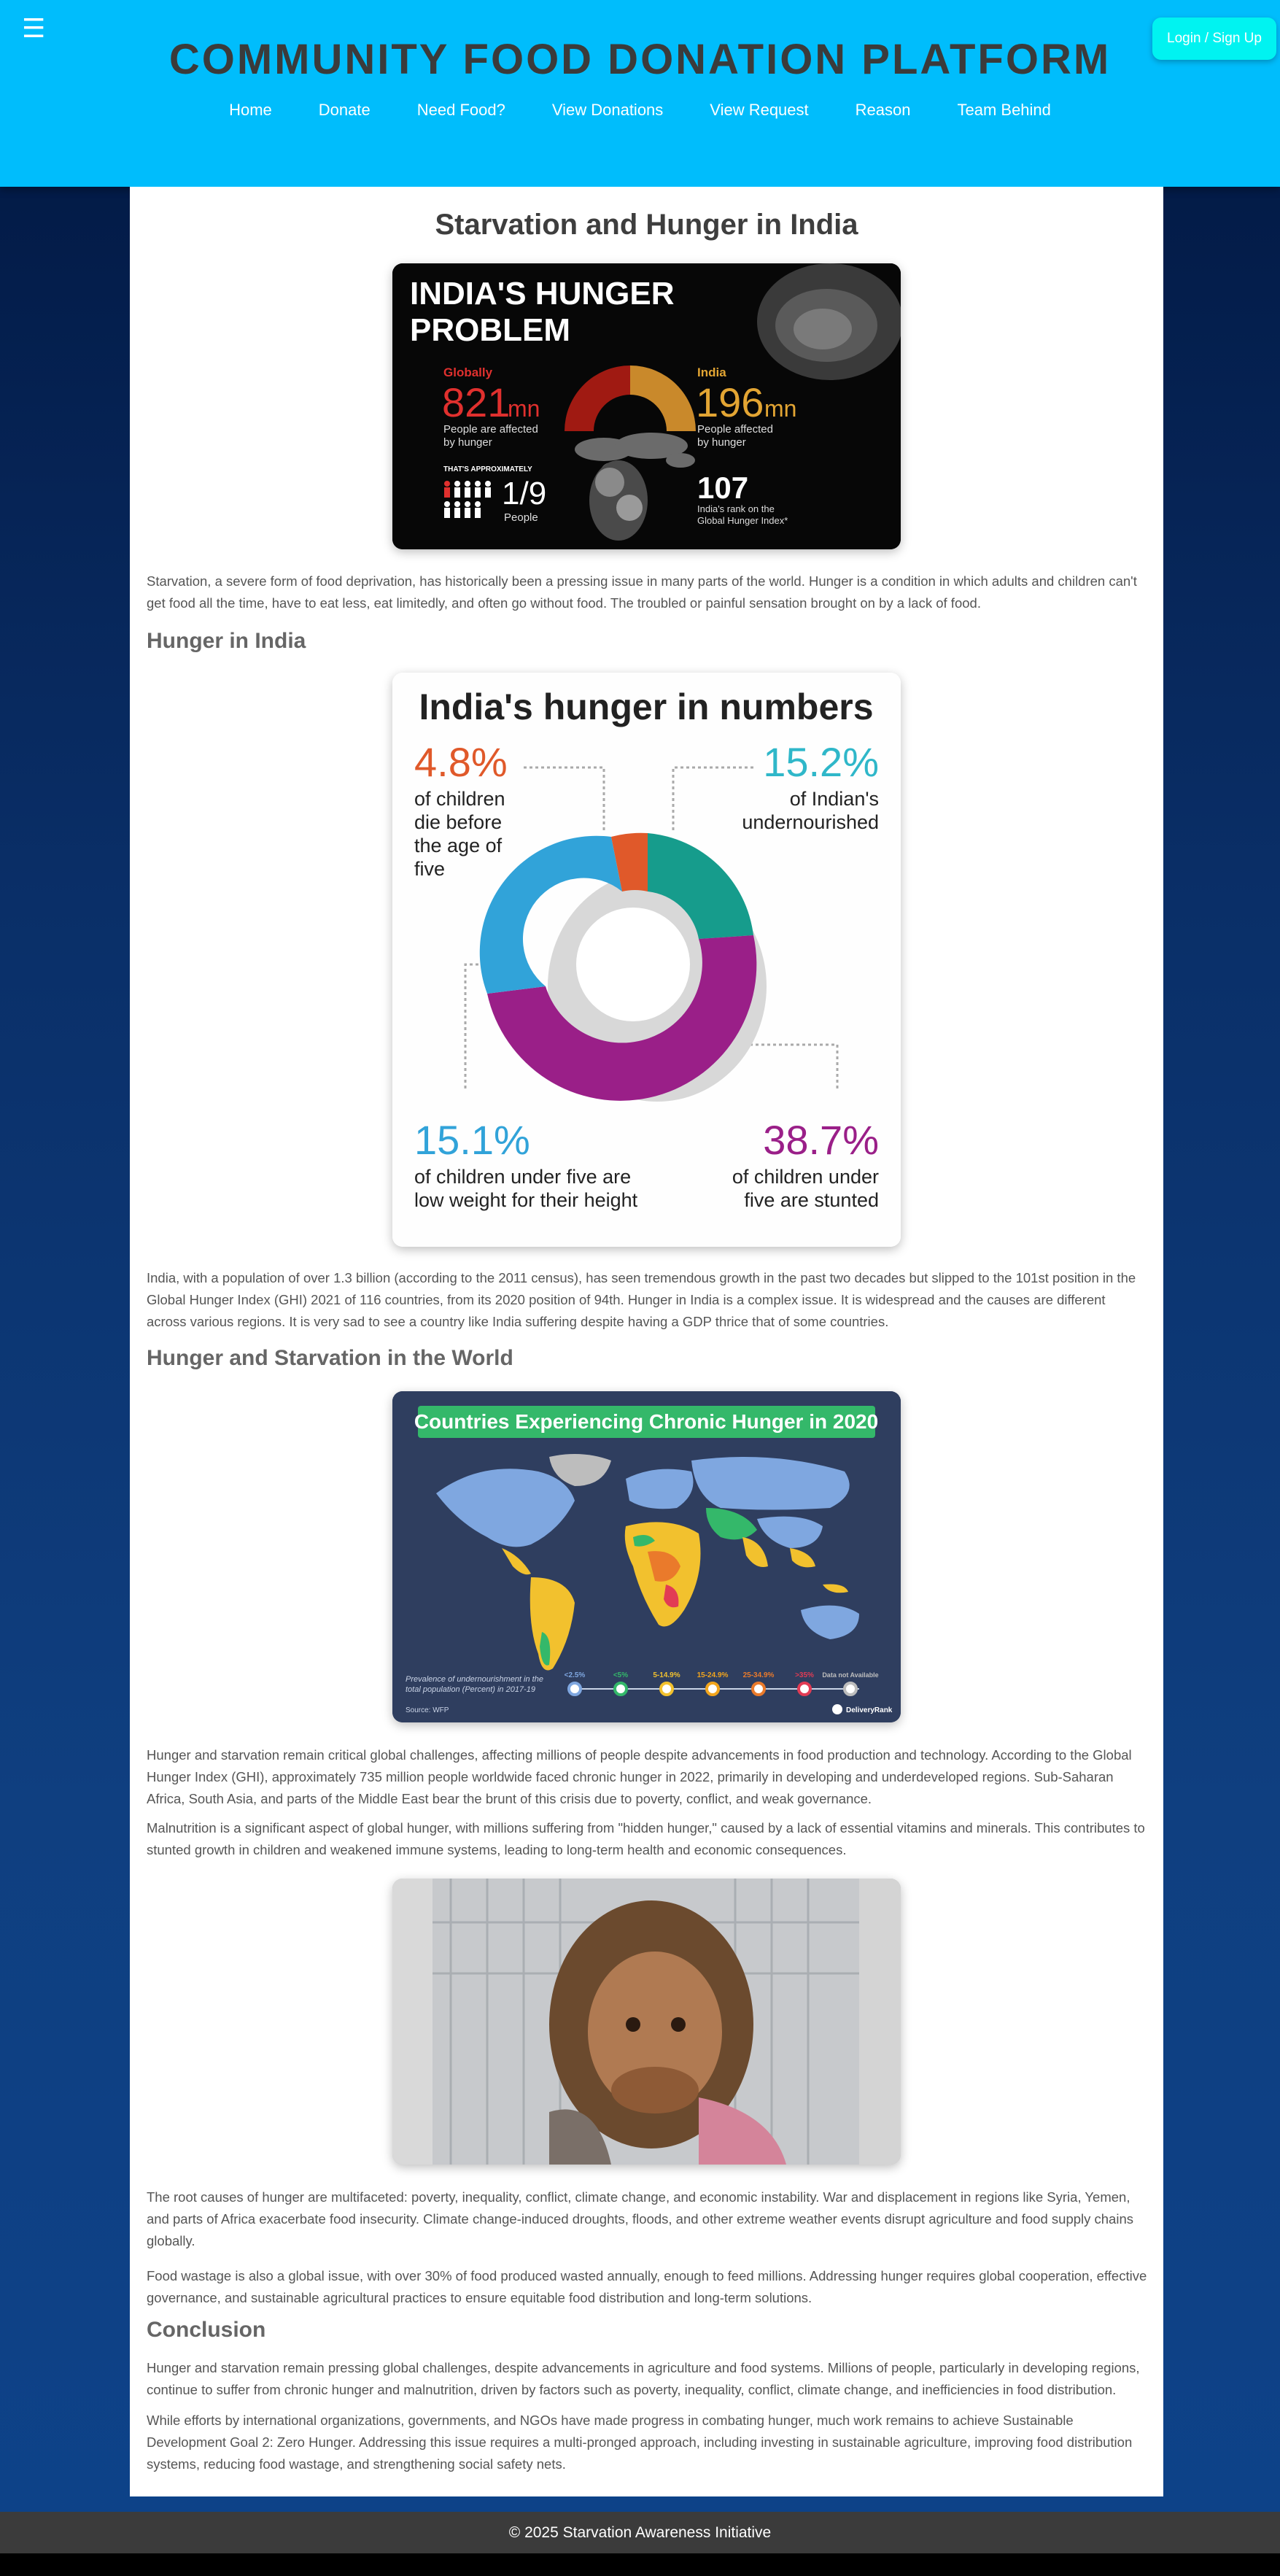  Describe the element at coordinates (735, 429) in the screenshot. I see `india-desc-1: People affected` at that location.